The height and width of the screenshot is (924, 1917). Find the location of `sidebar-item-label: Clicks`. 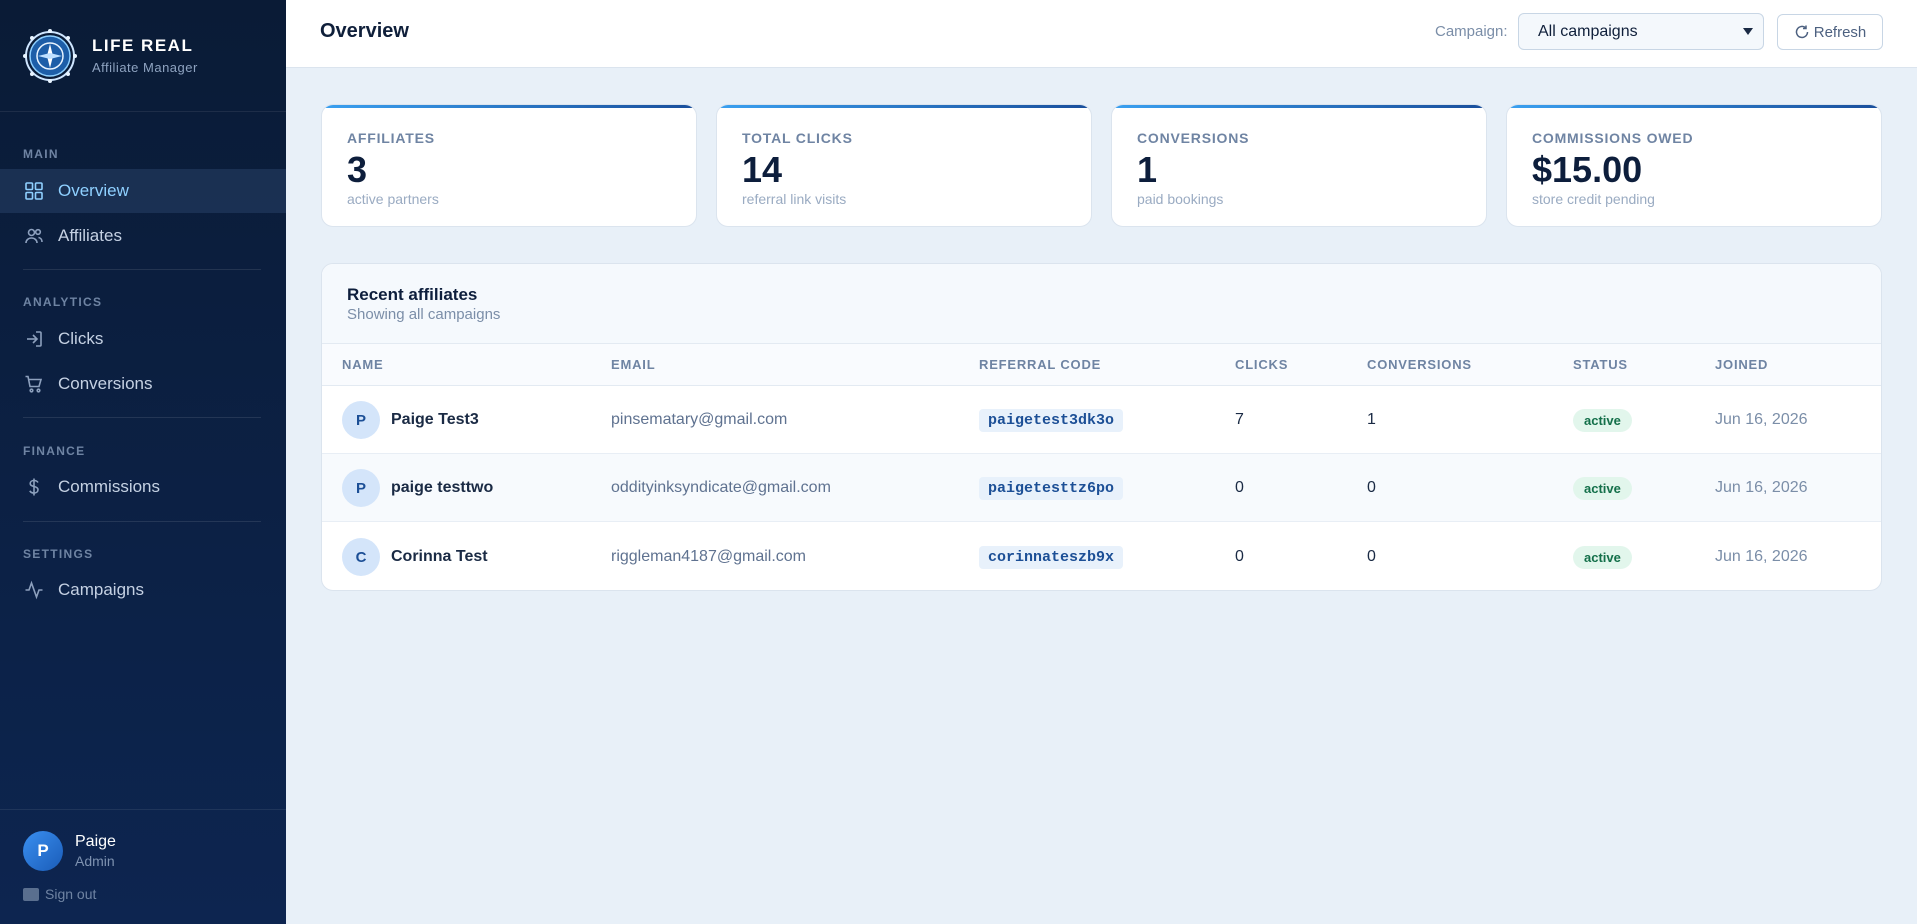

sidebar-item-label: Clicks is located at coordinates (81, 338).